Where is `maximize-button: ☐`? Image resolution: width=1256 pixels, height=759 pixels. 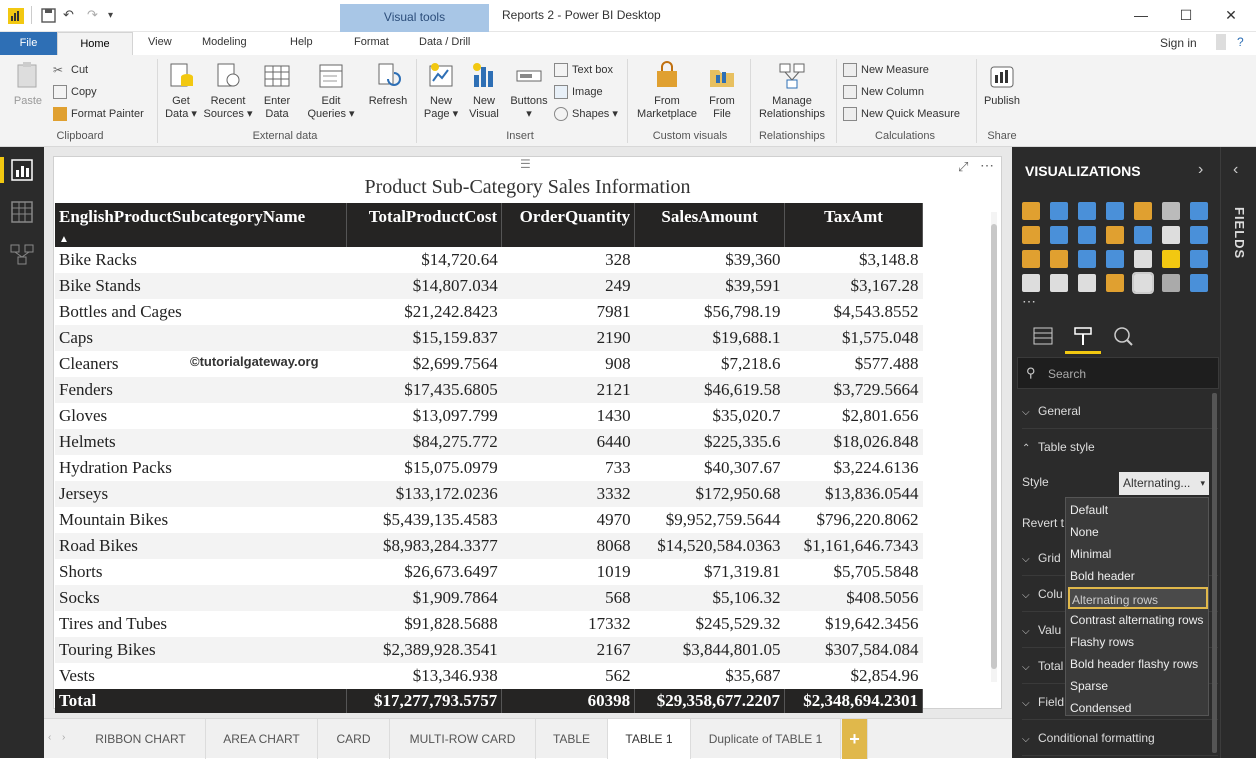 maximize-button: ☐ is located at coordinates (1186, 15).